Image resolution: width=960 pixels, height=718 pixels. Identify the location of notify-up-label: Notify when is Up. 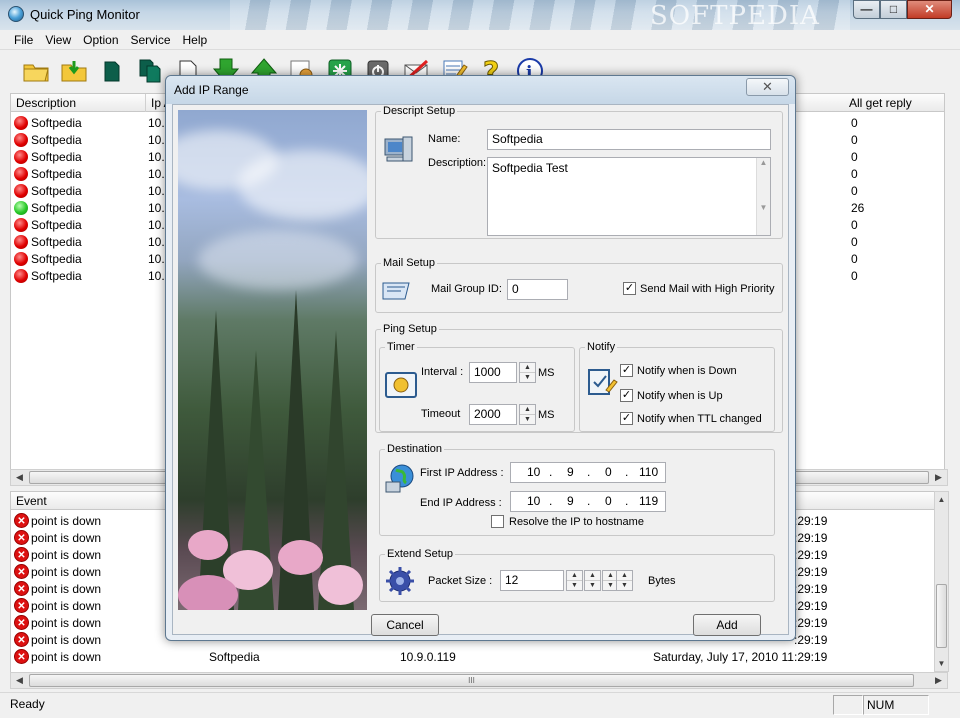
(680, 396).